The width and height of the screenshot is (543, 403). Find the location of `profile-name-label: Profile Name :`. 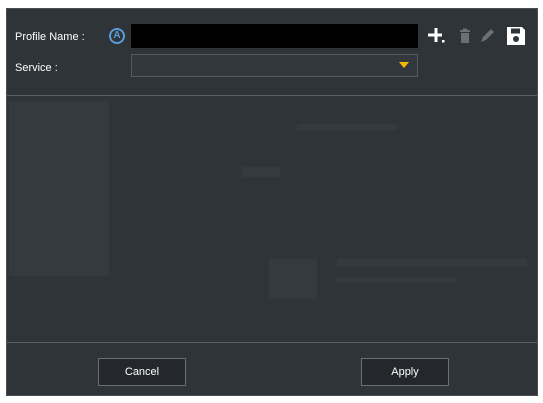

profile-name-label: Profile Name : is located at coordinates (50, 37).